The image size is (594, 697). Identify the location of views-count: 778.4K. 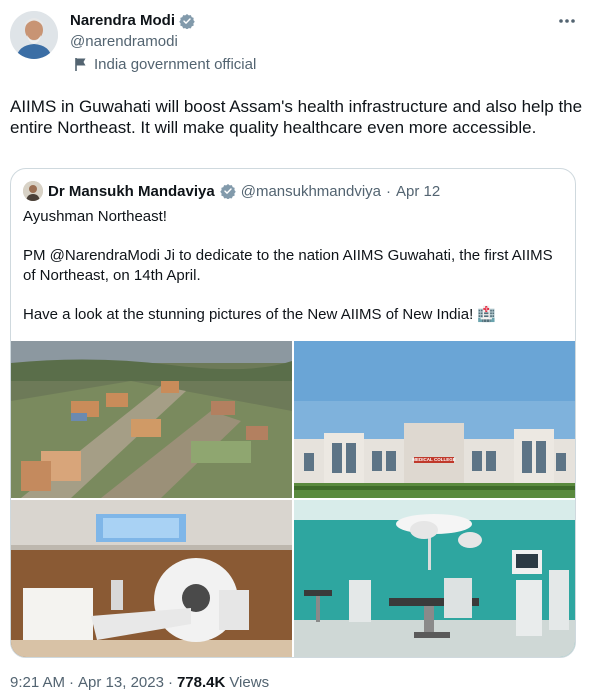
(201, 682).